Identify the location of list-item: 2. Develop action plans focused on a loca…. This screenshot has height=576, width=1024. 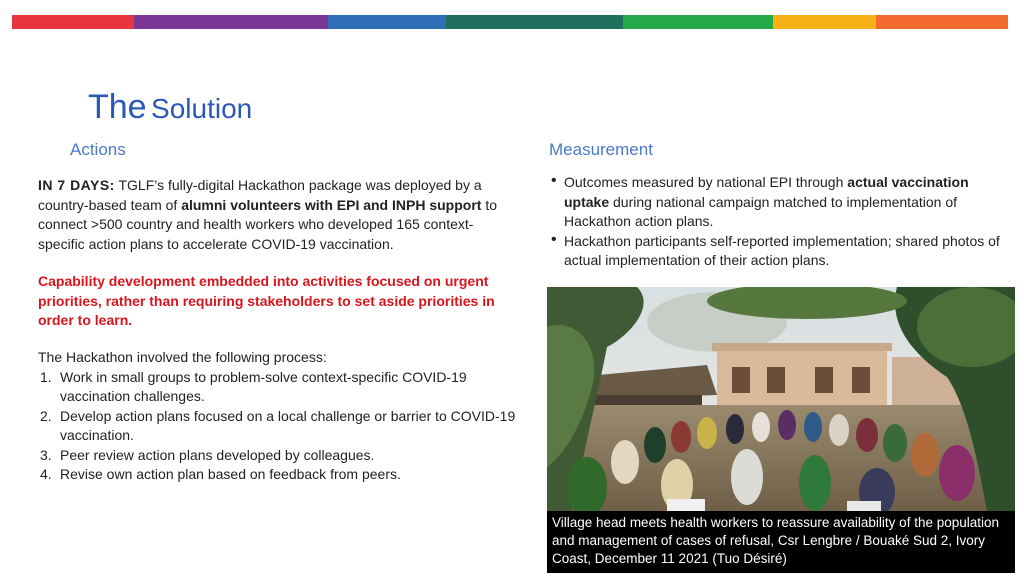
(278, 426).